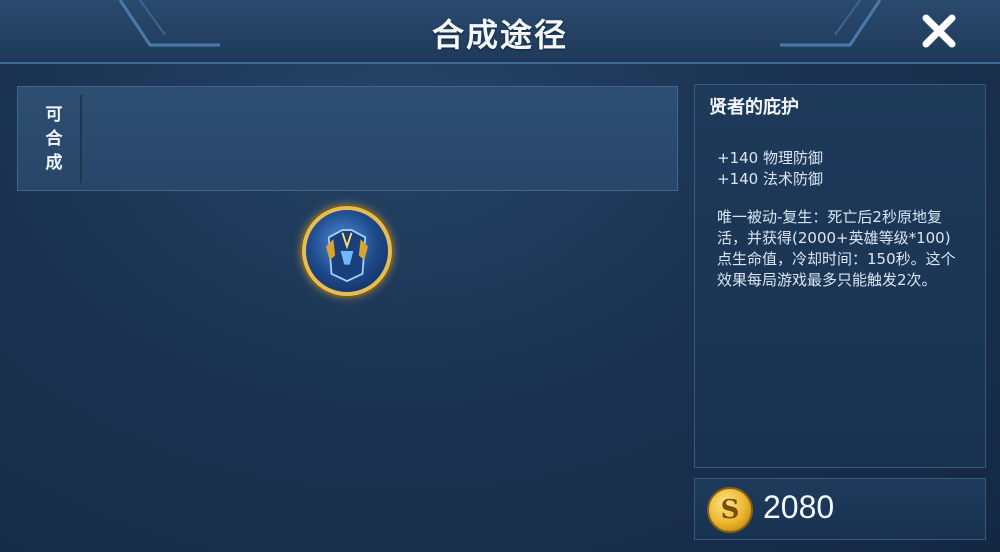  I want to click on item-node, so click(347, 251).